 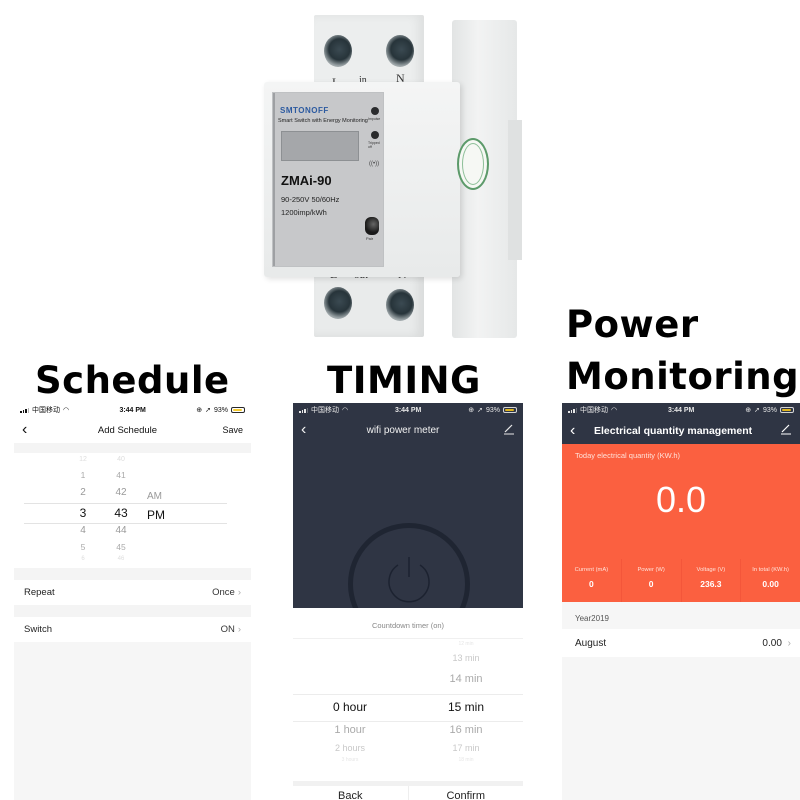 What do you see at coordinates (162, 496) in the screenshot?
I see `am-option: AM` at bounding box center [162, 496].